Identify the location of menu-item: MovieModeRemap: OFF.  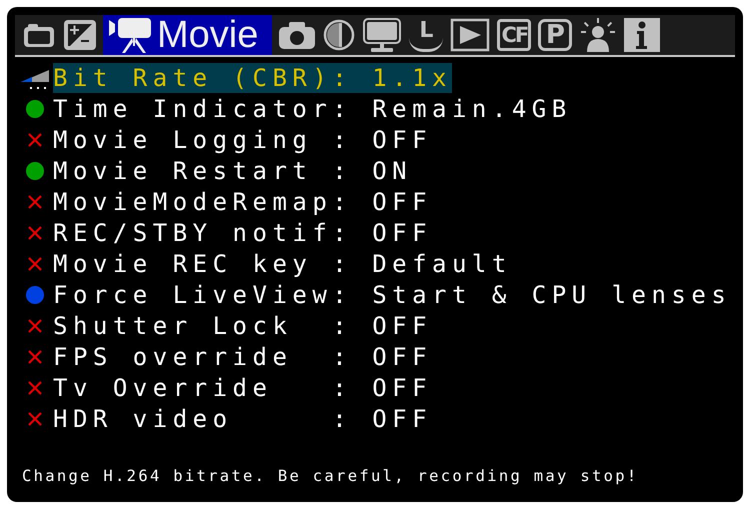
(242, 201).